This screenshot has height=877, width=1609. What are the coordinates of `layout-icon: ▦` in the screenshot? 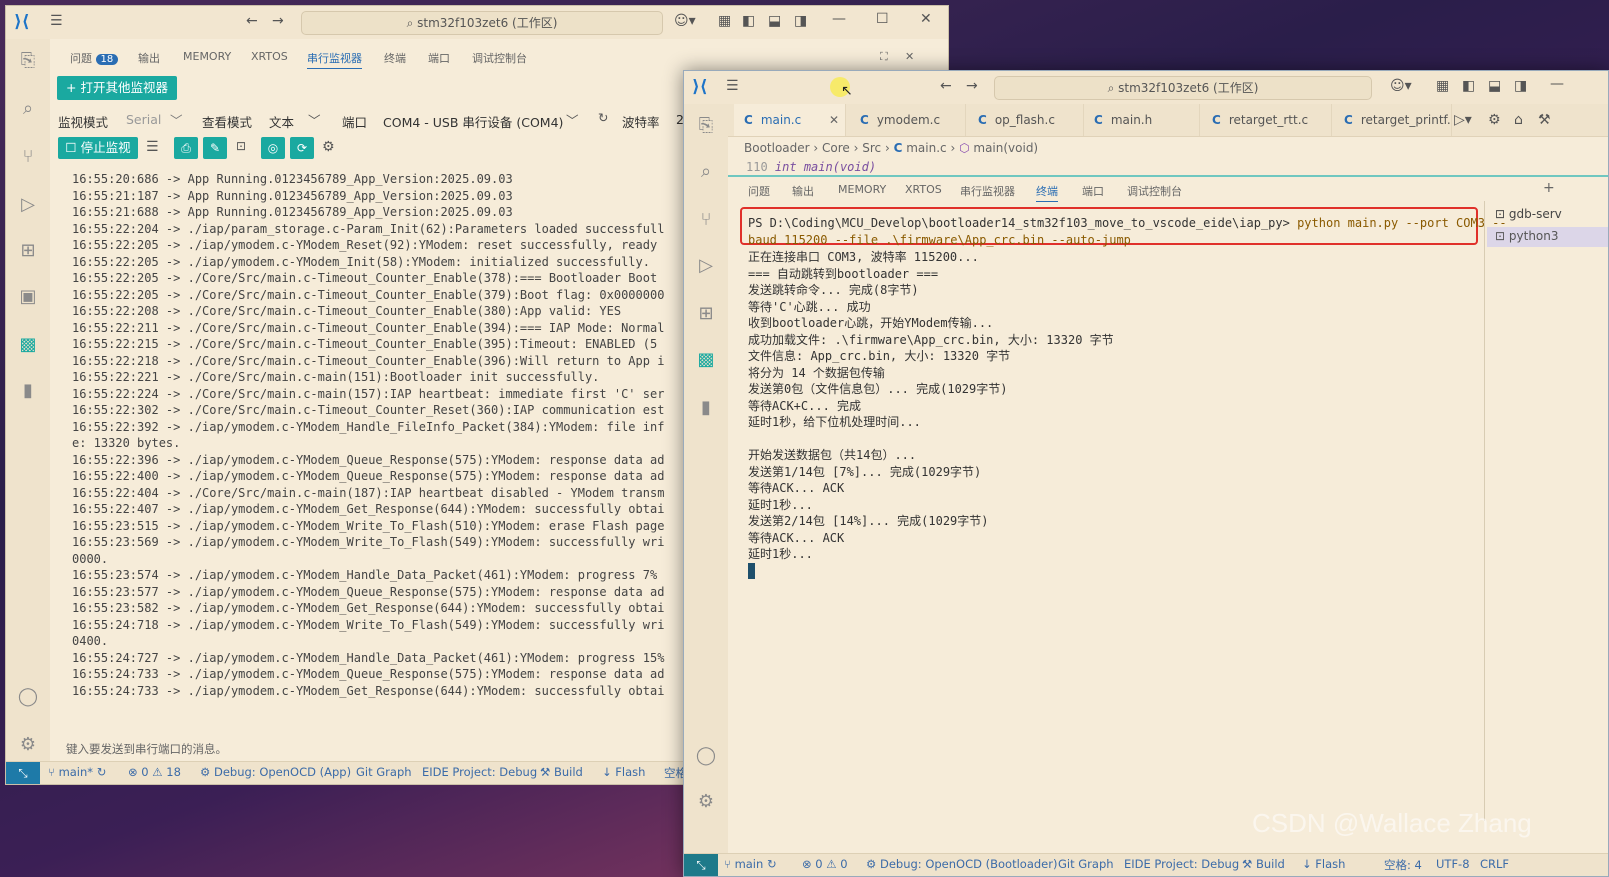 It's located at (1442, 86).